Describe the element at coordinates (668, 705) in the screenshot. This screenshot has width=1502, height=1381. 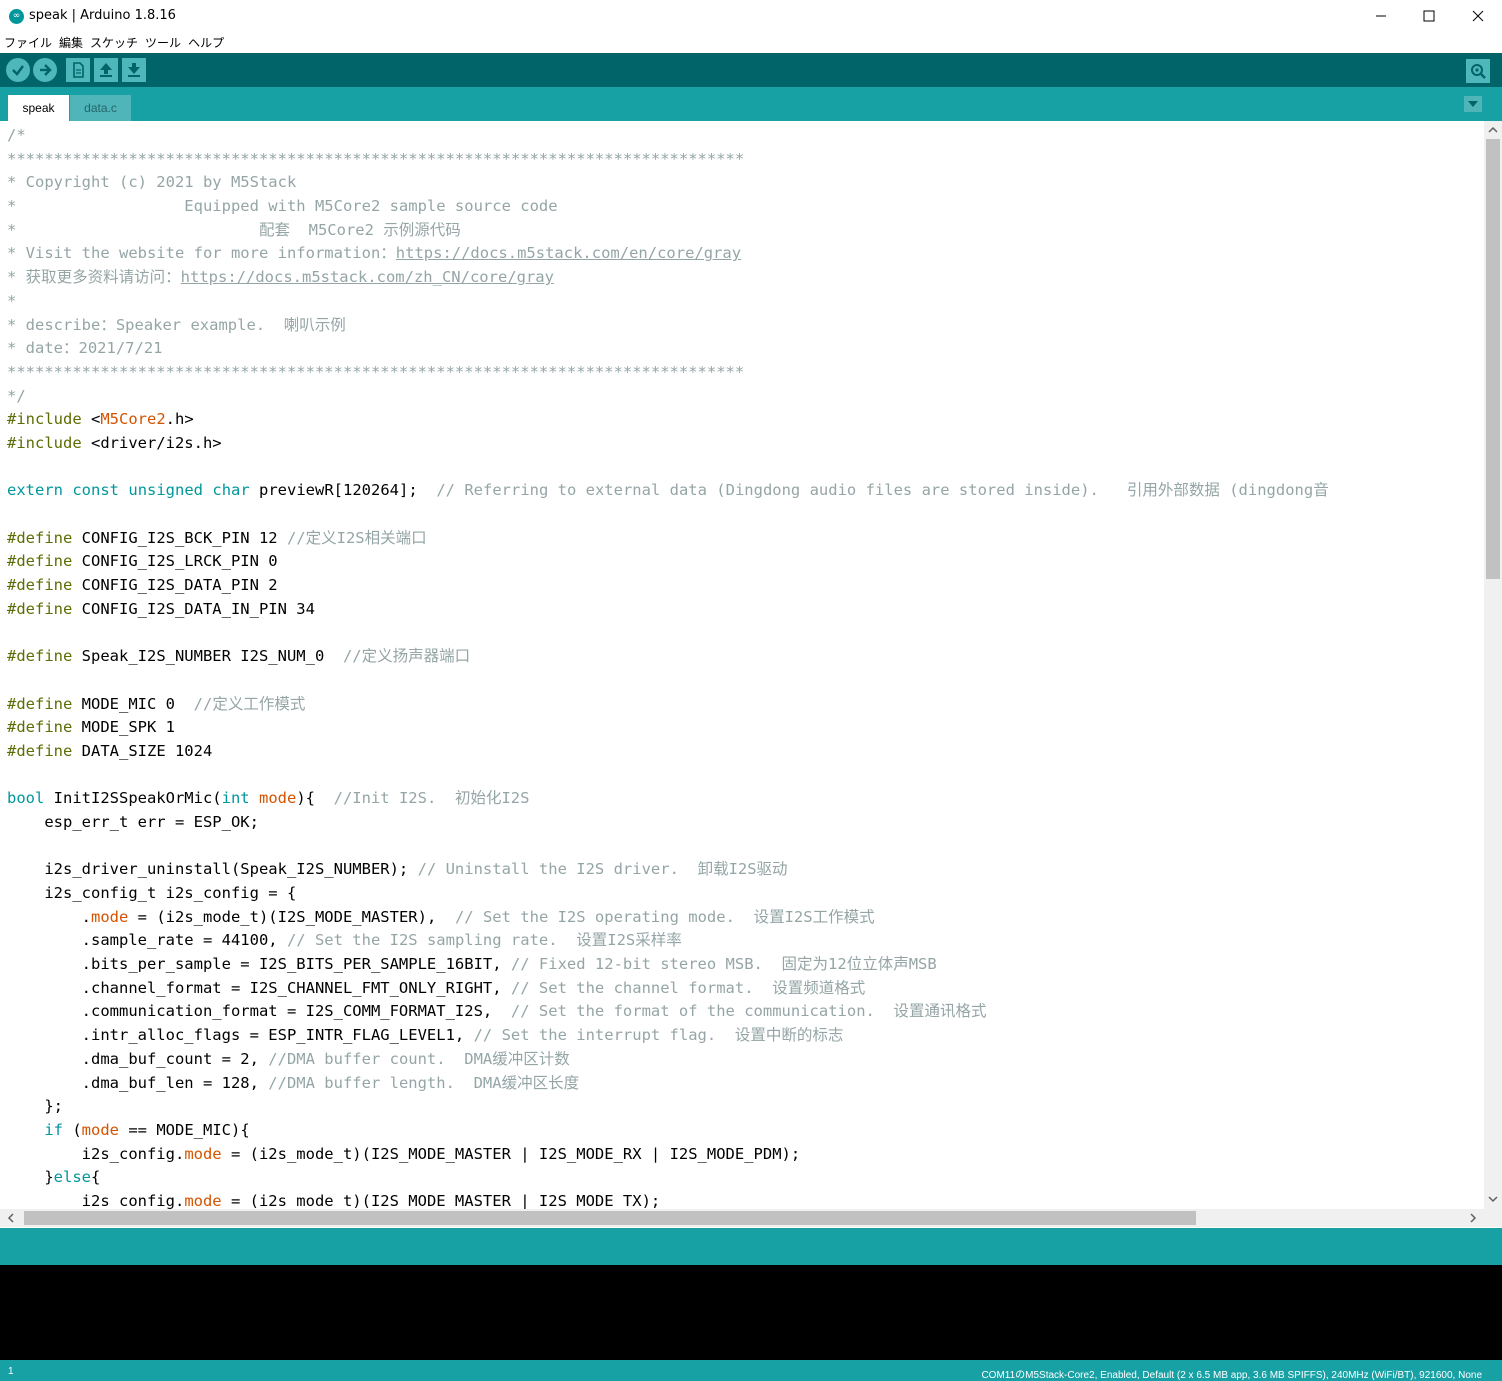
I see `code-line: #define MODE_MIC 0 //定义工作模式` at that location.